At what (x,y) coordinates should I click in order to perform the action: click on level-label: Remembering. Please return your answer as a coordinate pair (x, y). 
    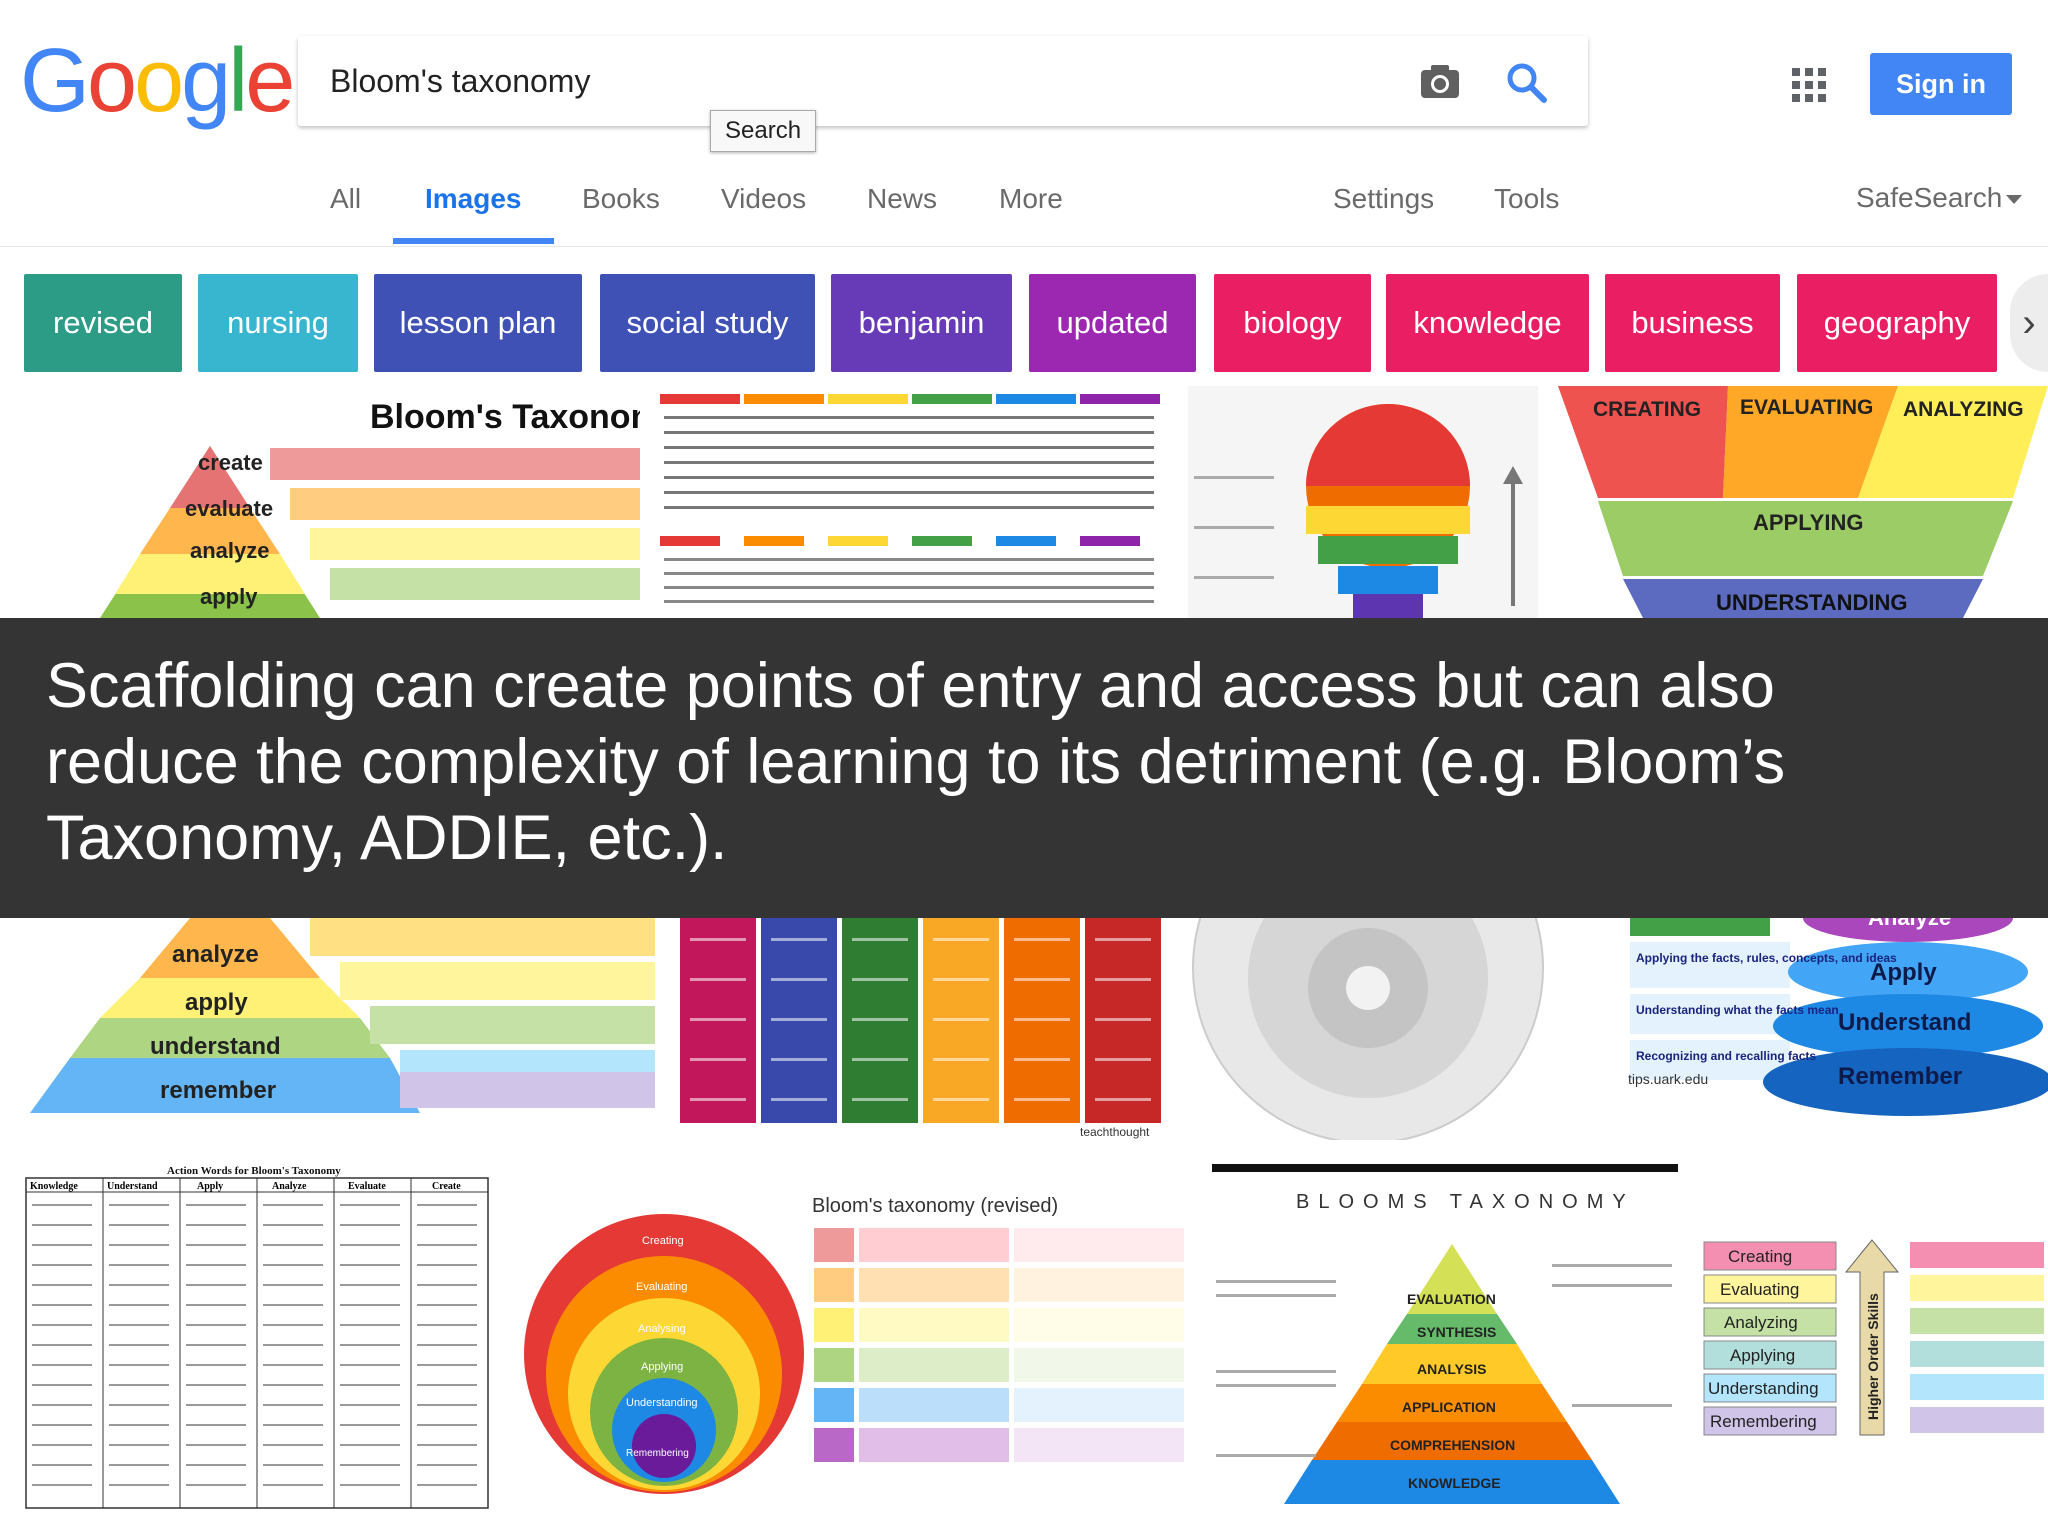
    Looking at the image, I should click on (1763, 1421).